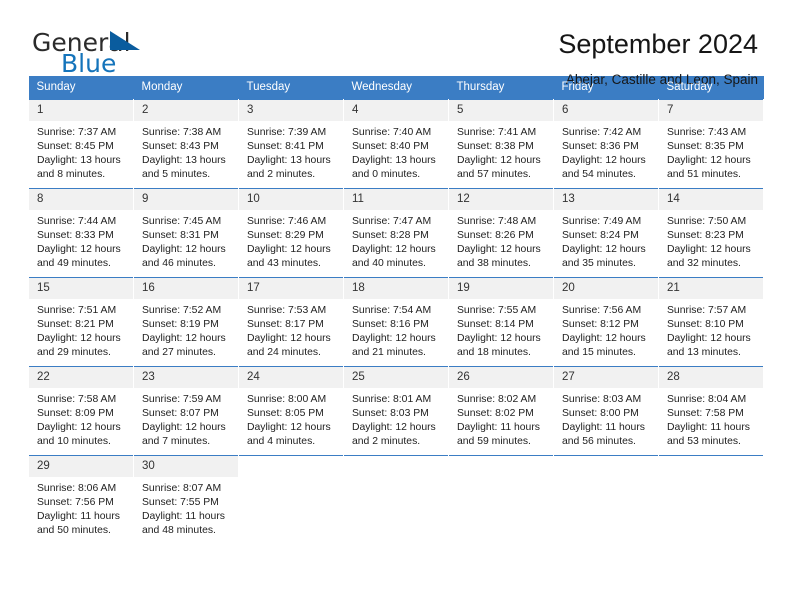  I want to click on sunset-line: Sunset: 7:58 PM, so click(705, 414).